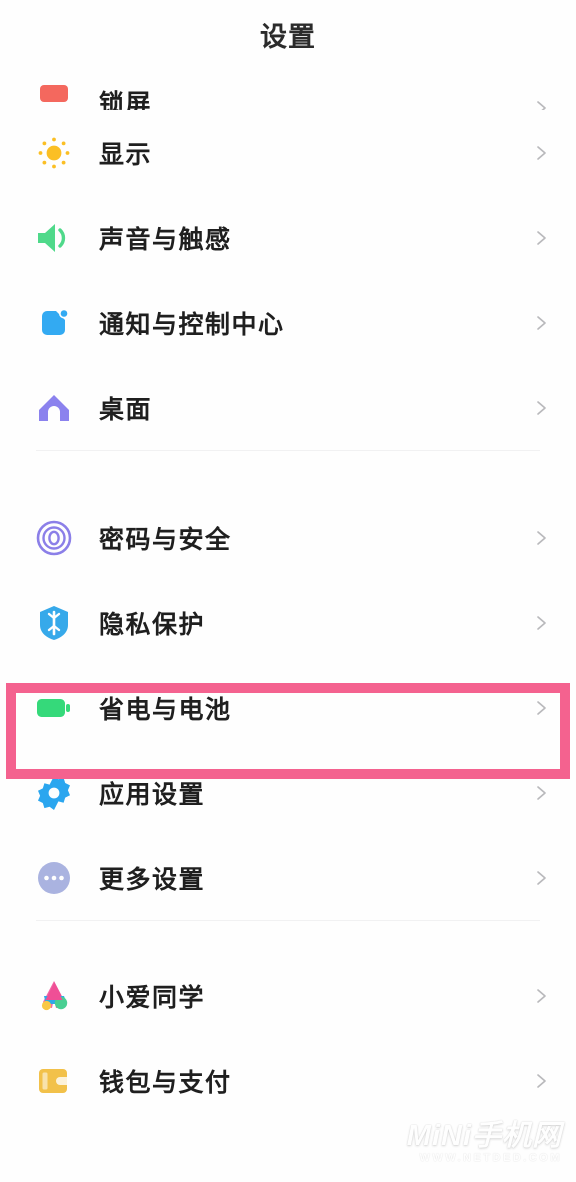 Image resolution: width=576 pixels, height=1182 pixels. Describe the element at coordinates (54, 90) in the screenshot. I see `lockscreen-icon` at that location.